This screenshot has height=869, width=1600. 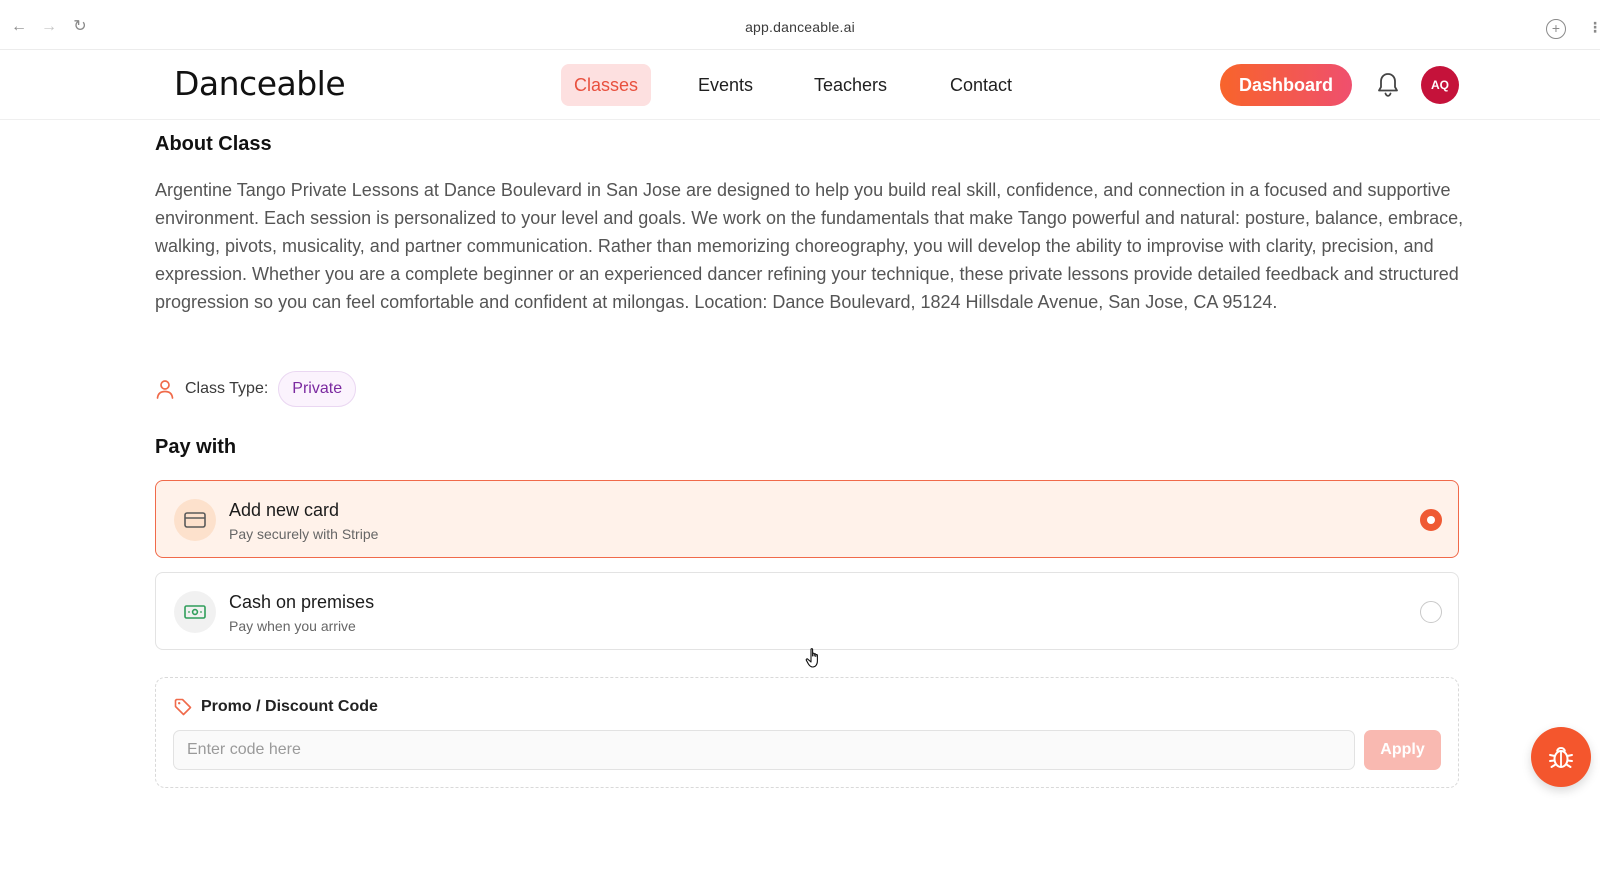 I want to click on promo-code-section: Promo / Discount Code Apply, so click(x=807, y=732).